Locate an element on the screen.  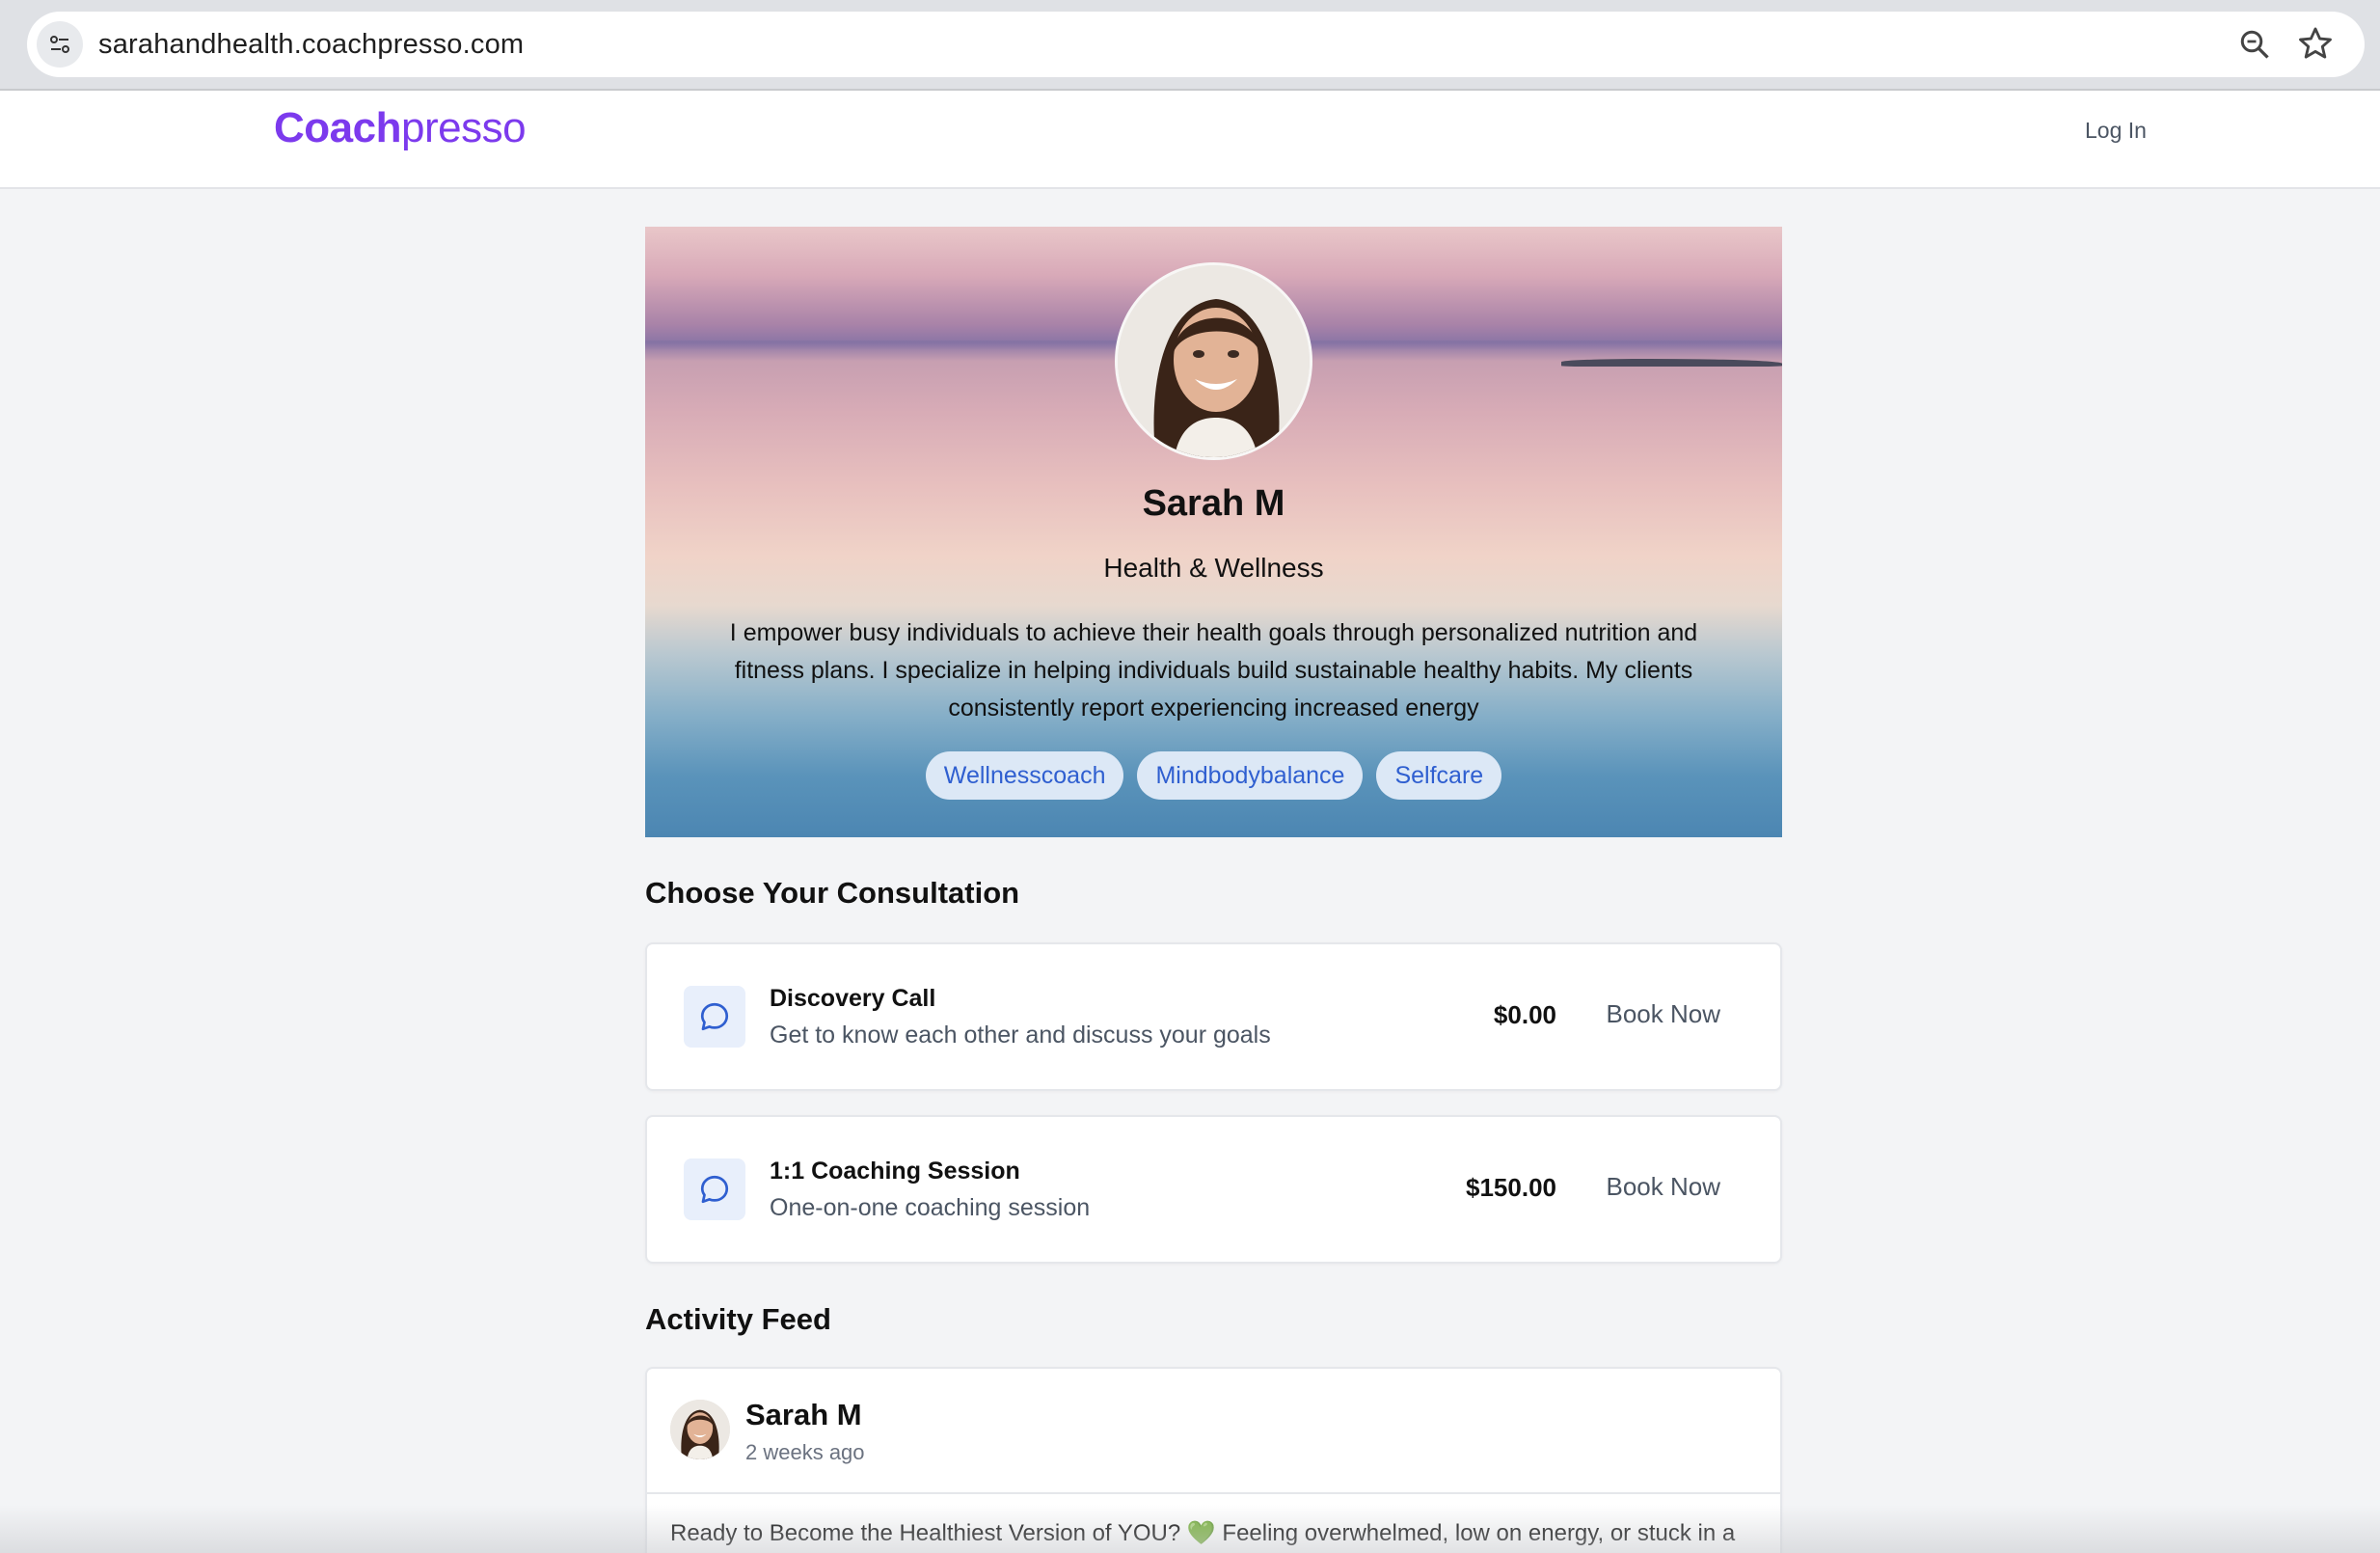
site-info-icon is located at coordinates (60, 44).